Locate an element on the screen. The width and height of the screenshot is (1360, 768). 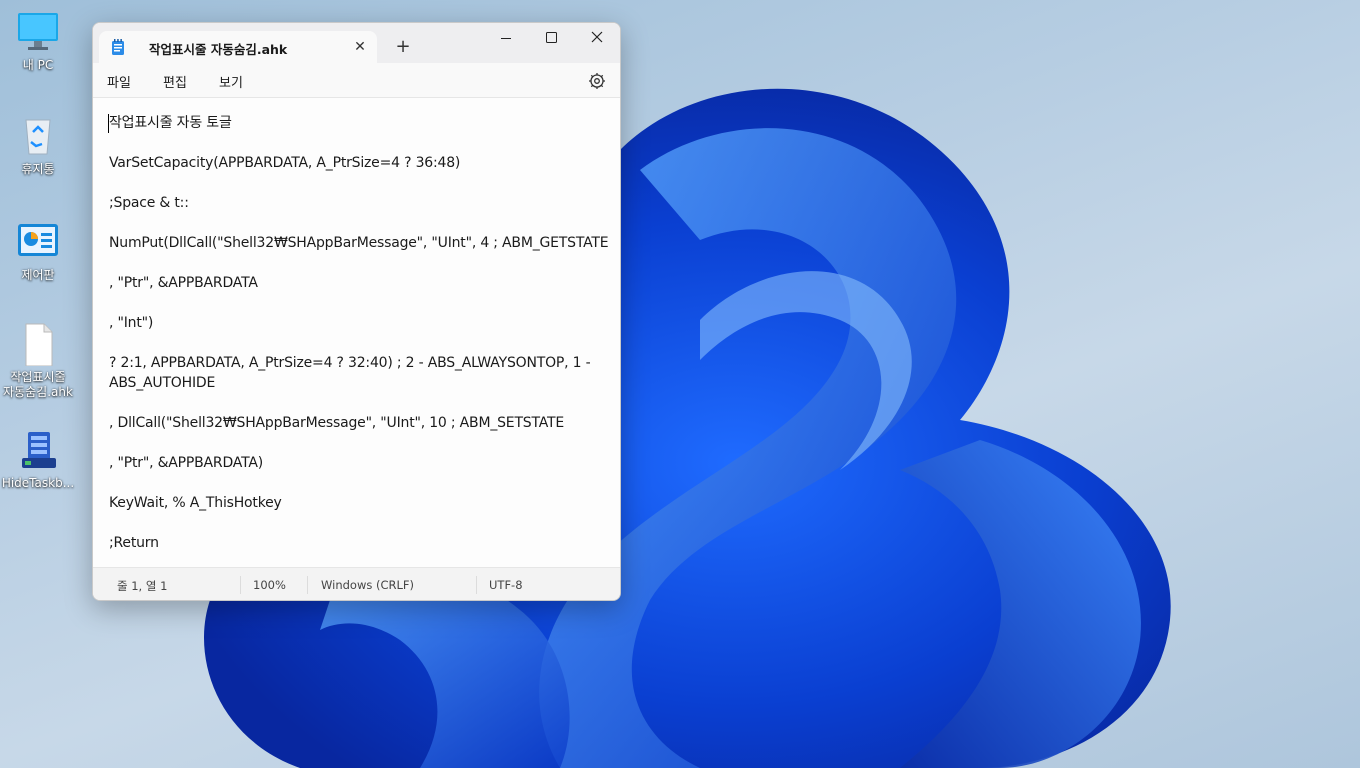
desktop-icon-label: 작업표시줄 자동숨김.ahk is located at coordinates (38, 384).